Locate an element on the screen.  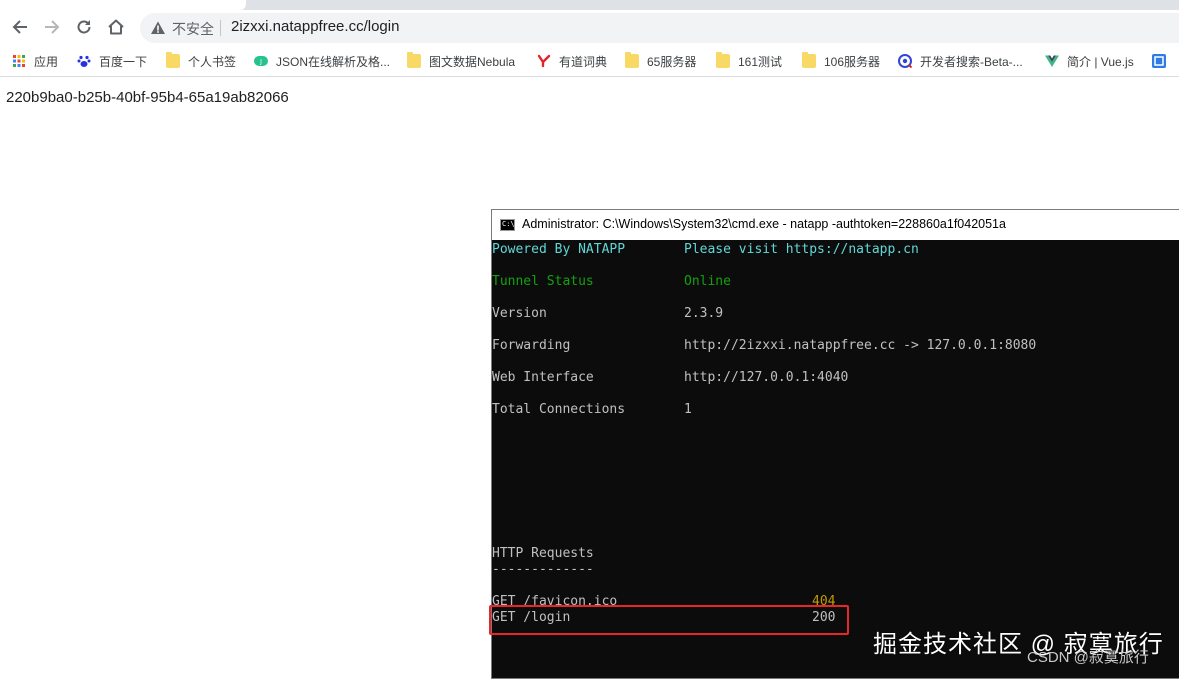
bookmark-label: 图文数据Nebula is located at coordinates (472, 61).